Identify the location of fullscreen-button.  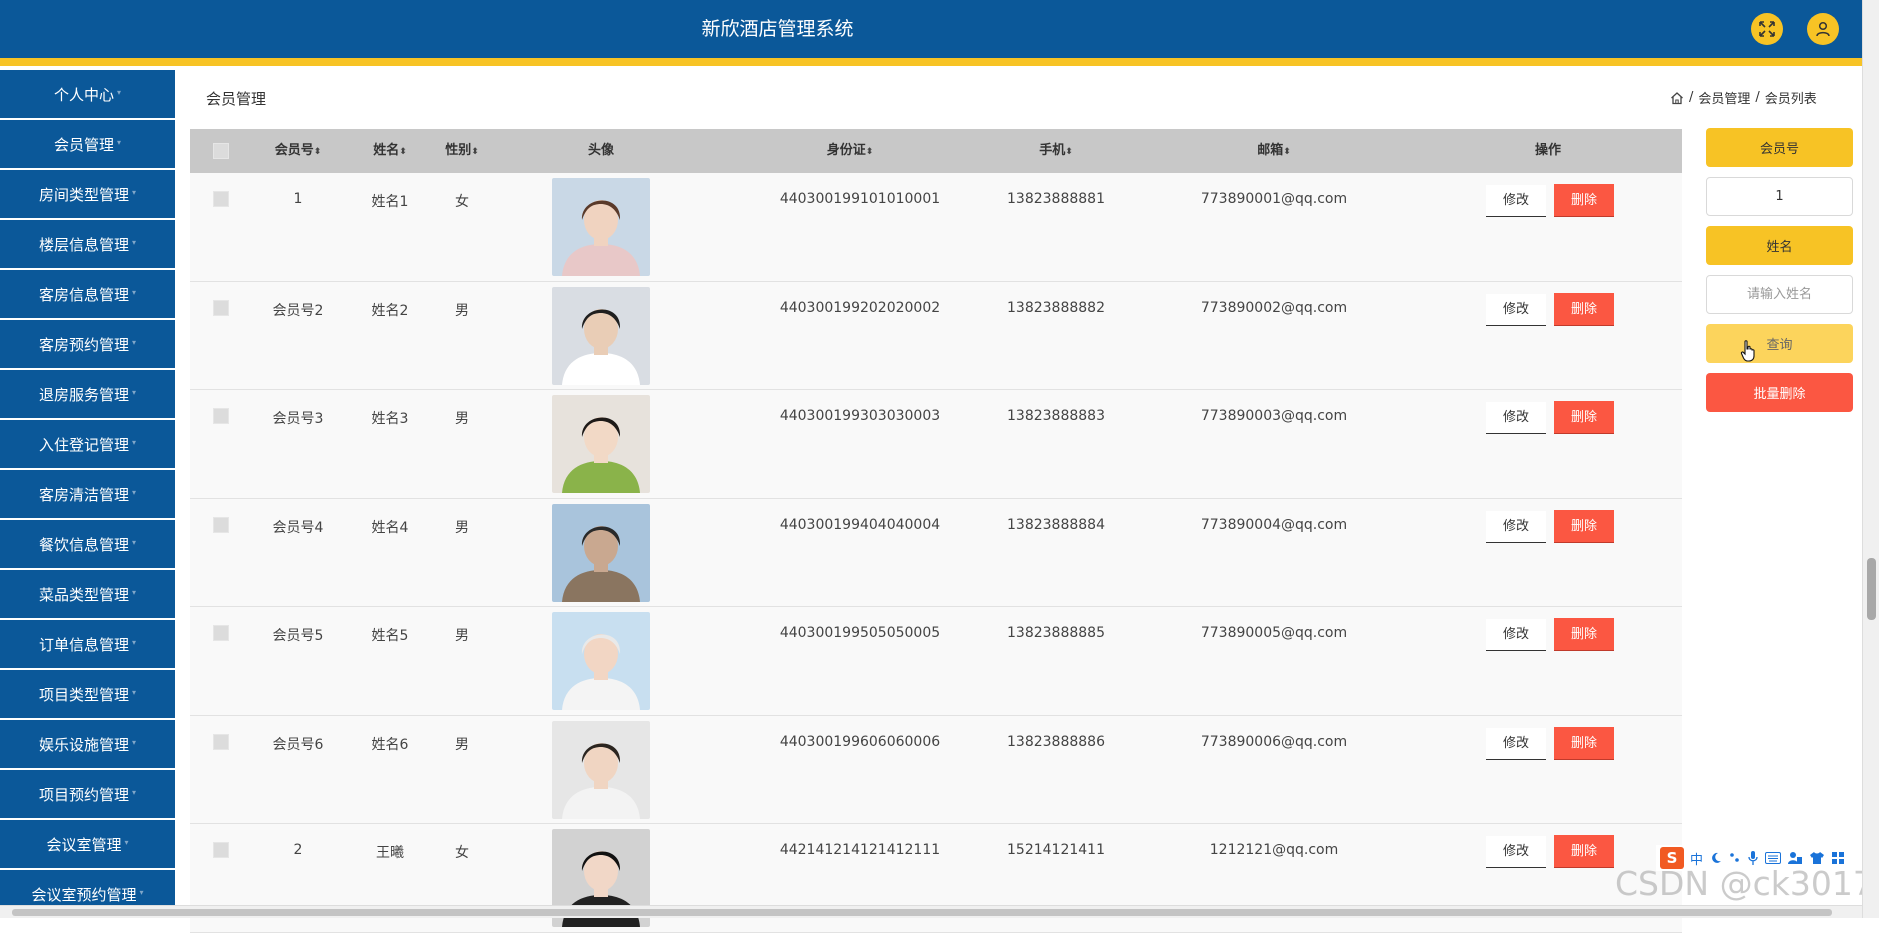
(1767, 29).